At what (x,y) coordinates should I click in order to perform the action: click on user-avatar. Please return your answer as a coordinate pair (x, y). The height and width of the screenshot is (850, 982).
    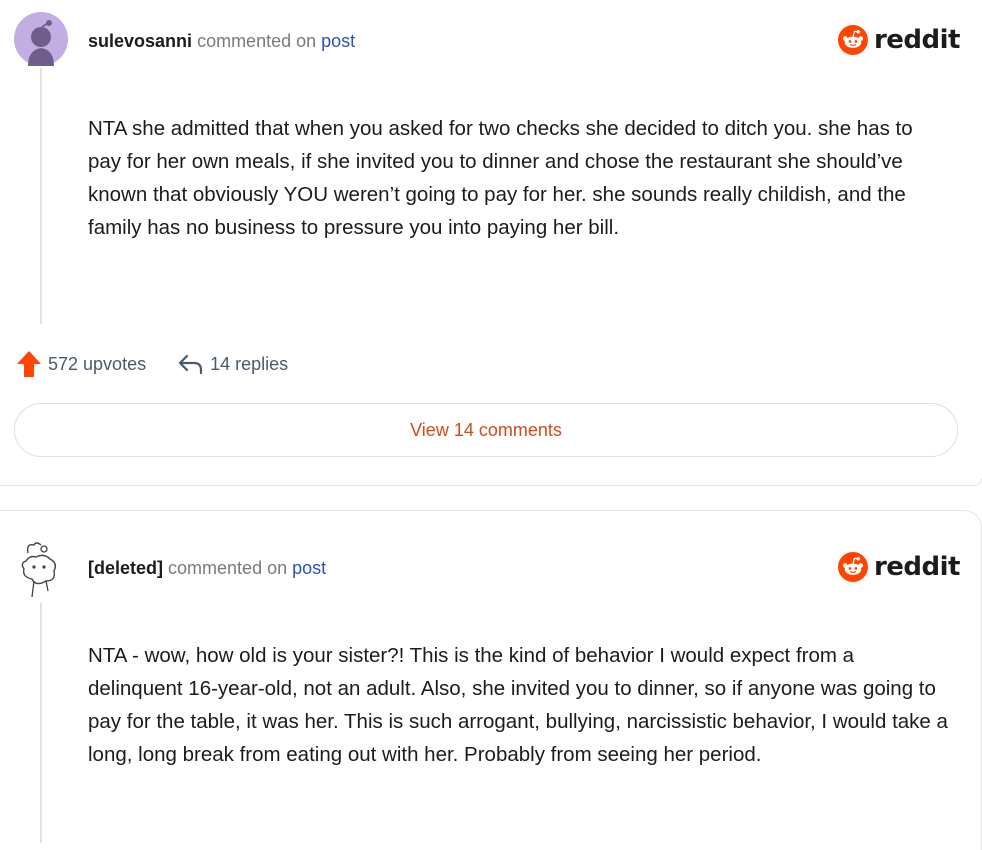
    Looking at the image, I should click on (41, 39).